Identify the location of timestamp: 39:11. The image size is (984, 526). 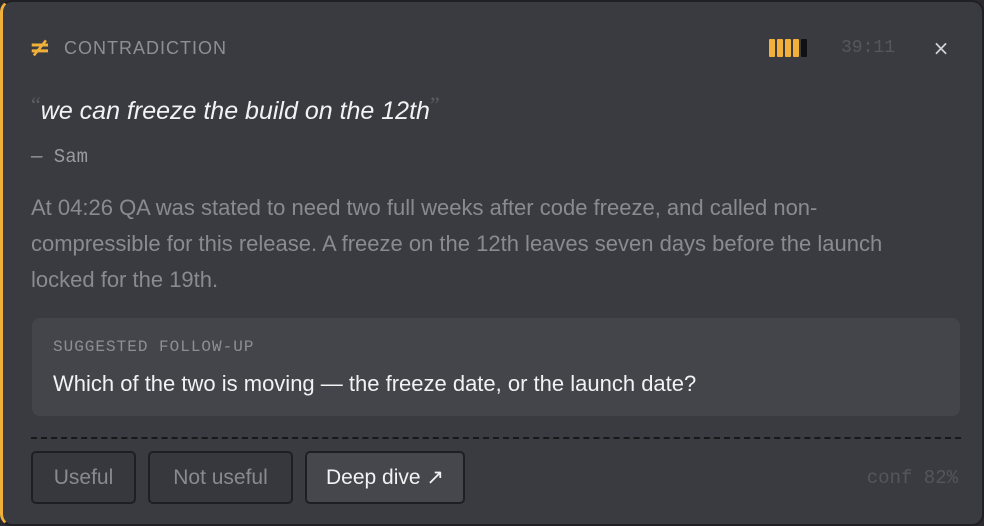
(868, 48).